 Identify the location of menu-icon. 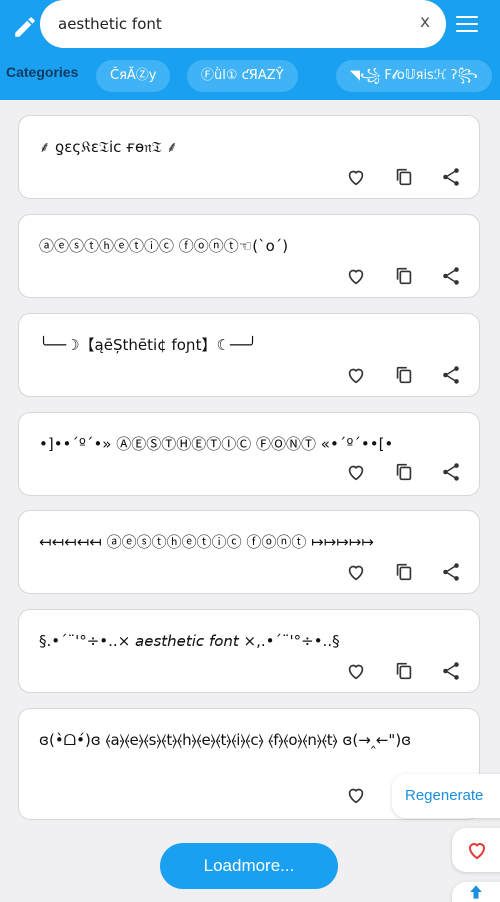
(467, 25).